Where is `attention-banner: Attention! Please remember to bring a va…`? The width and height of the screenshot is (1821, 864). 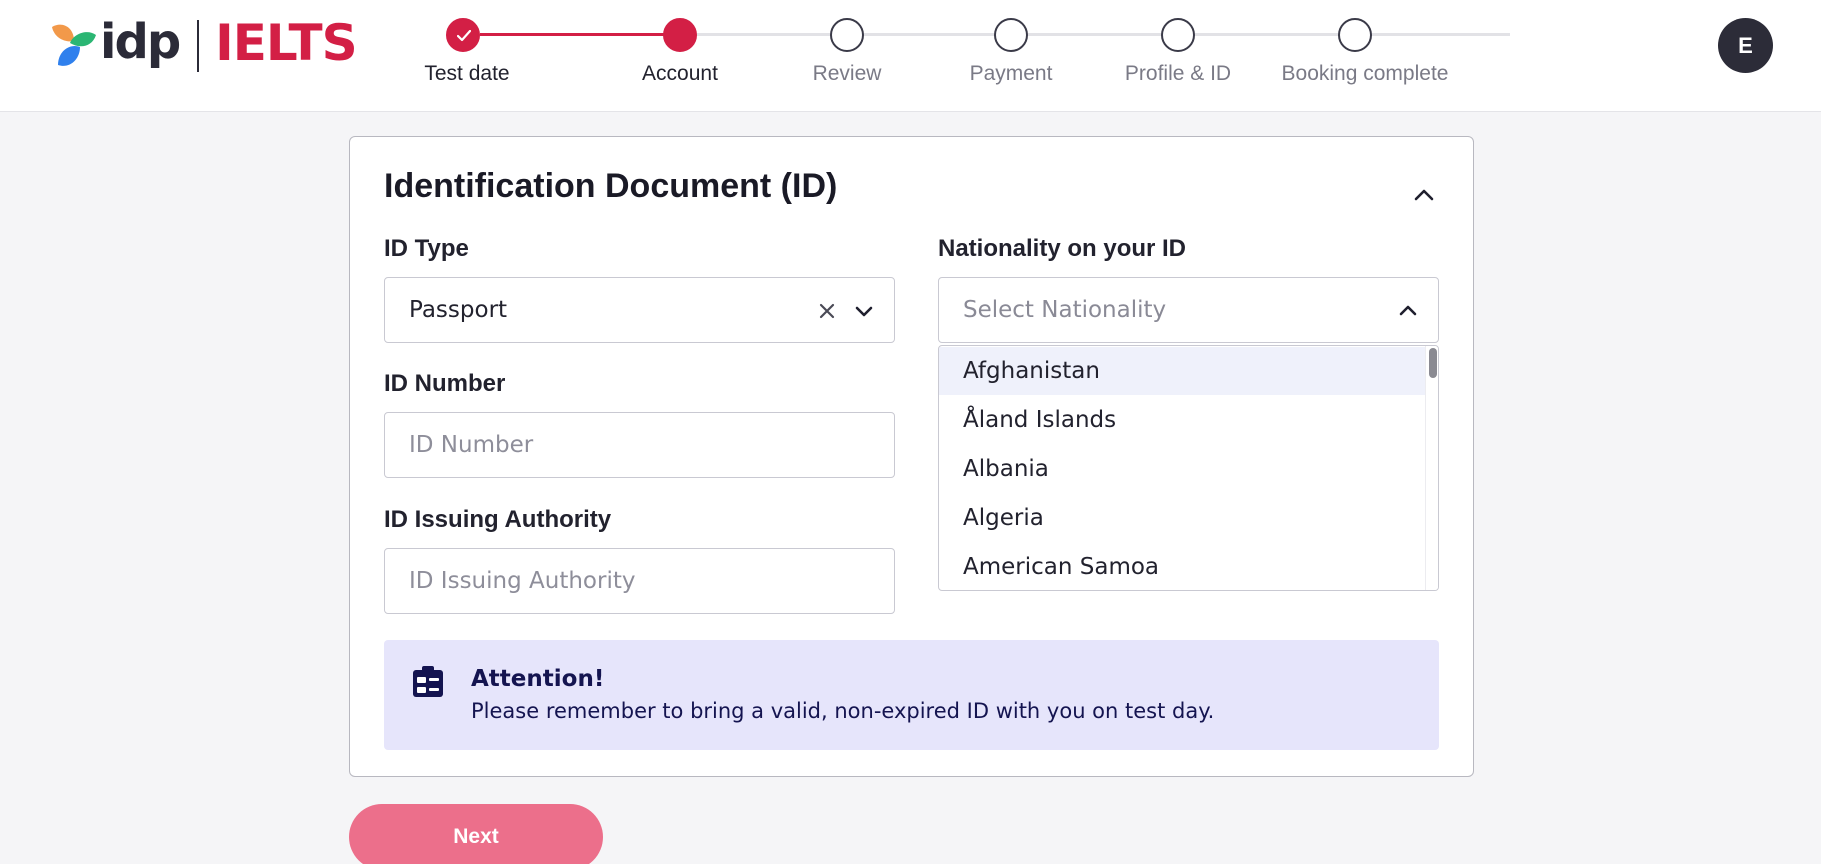
attention-banner: Attention! Please remember to bring a va… is located at coordinates (911, 695).